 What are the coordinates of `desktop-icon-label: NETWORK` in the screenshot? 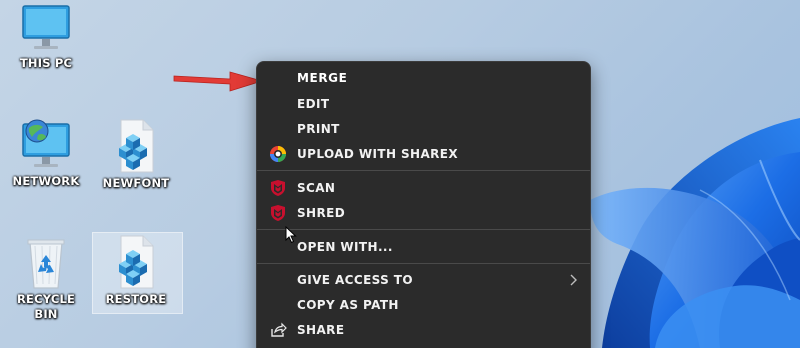 It's located at (46, 181).